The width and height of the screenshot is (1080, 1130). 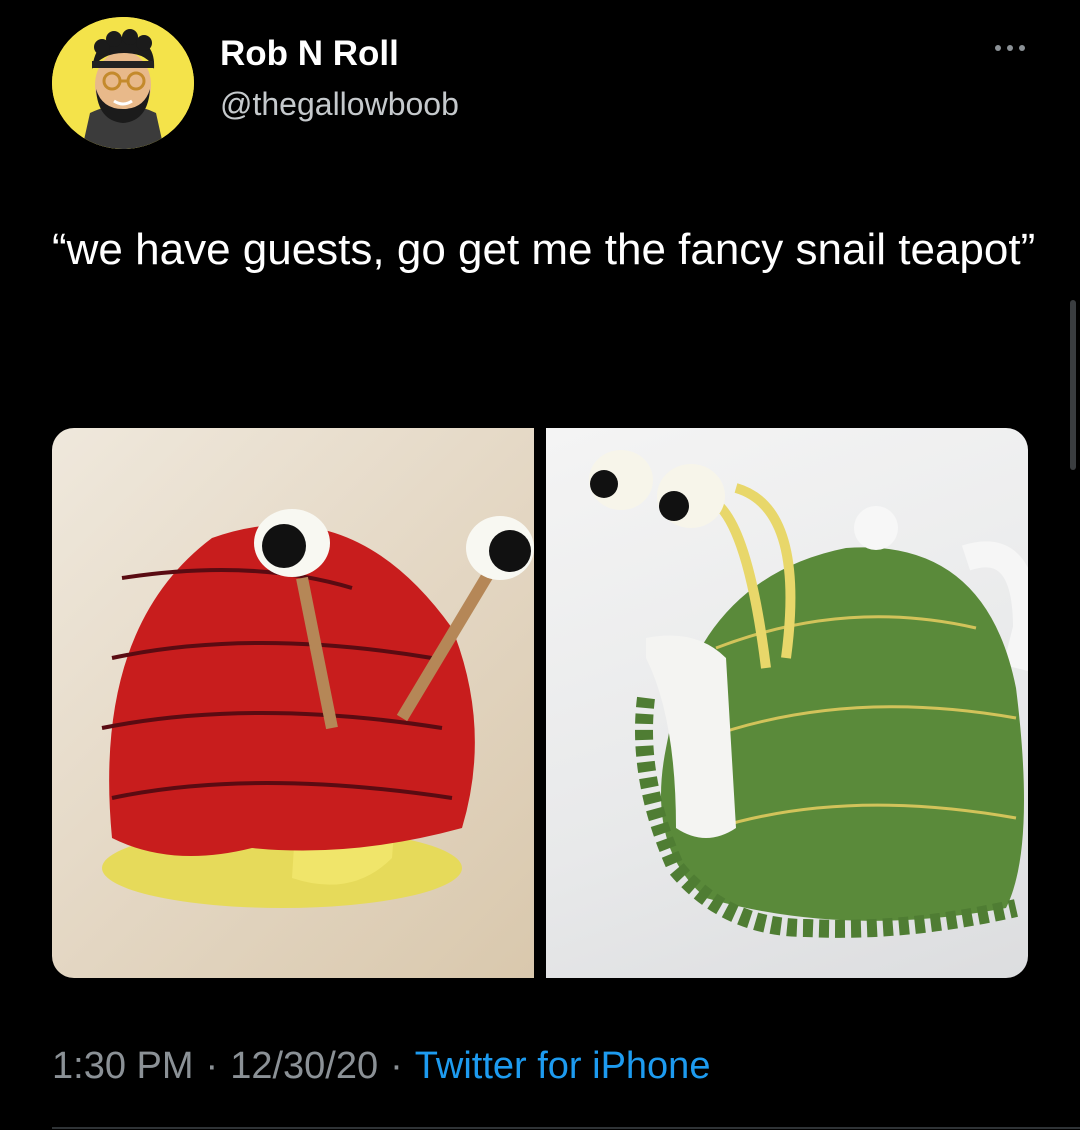 I want to click on divider, so click(x=566, y=1128).